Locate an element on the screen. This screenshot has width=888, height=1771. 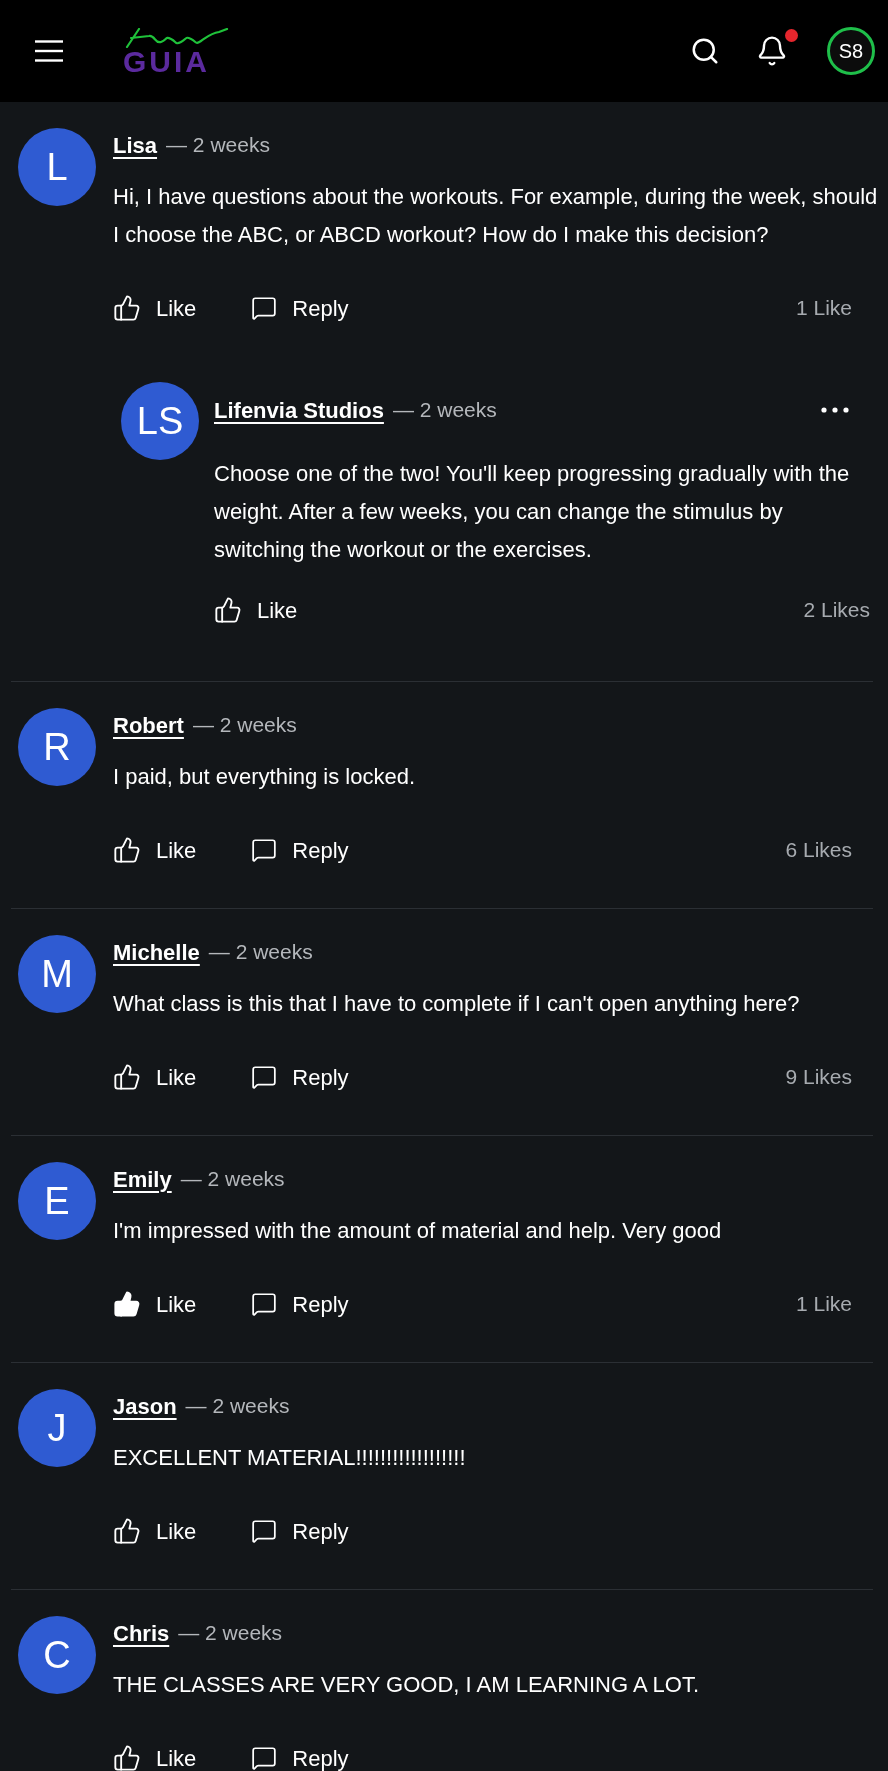
author-link: Lisa is located at coordinates (135, 145).